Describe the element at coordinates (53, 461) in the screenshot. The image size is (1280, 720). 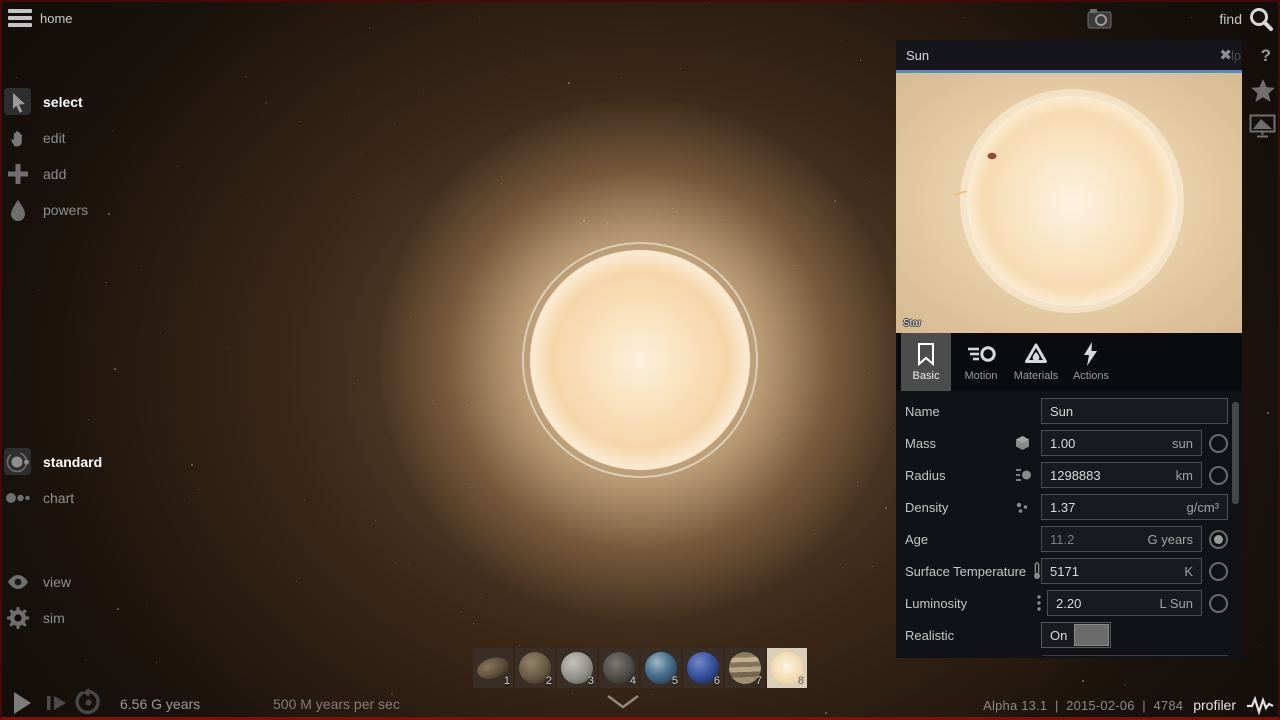
I see `mode-standard: standard` at that location.